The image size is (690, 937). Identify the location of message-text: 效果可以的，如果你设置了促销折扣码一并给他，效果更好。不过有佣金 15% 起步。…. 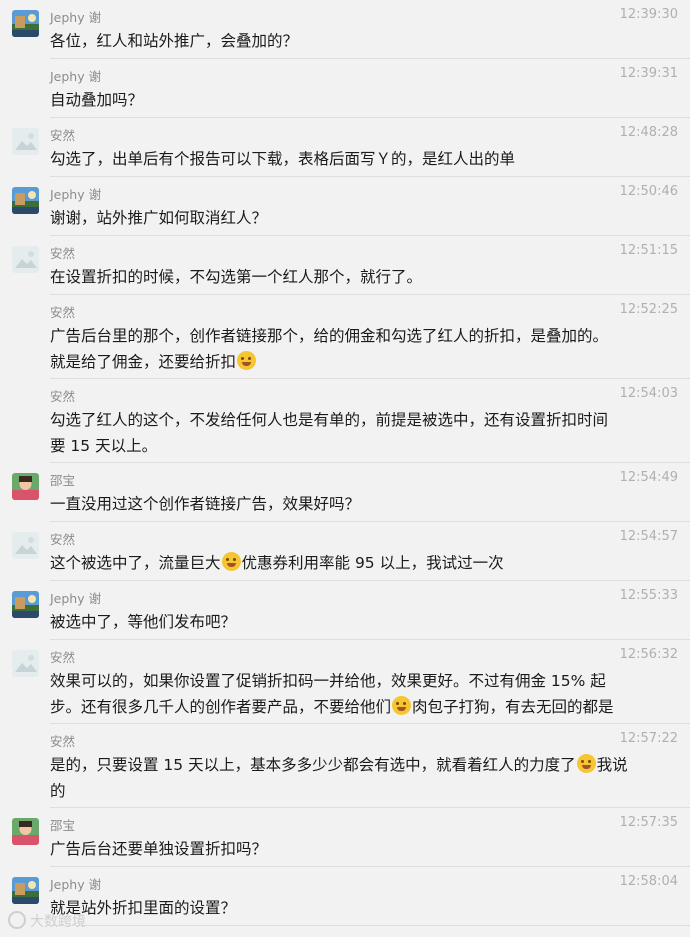
(361, 694).